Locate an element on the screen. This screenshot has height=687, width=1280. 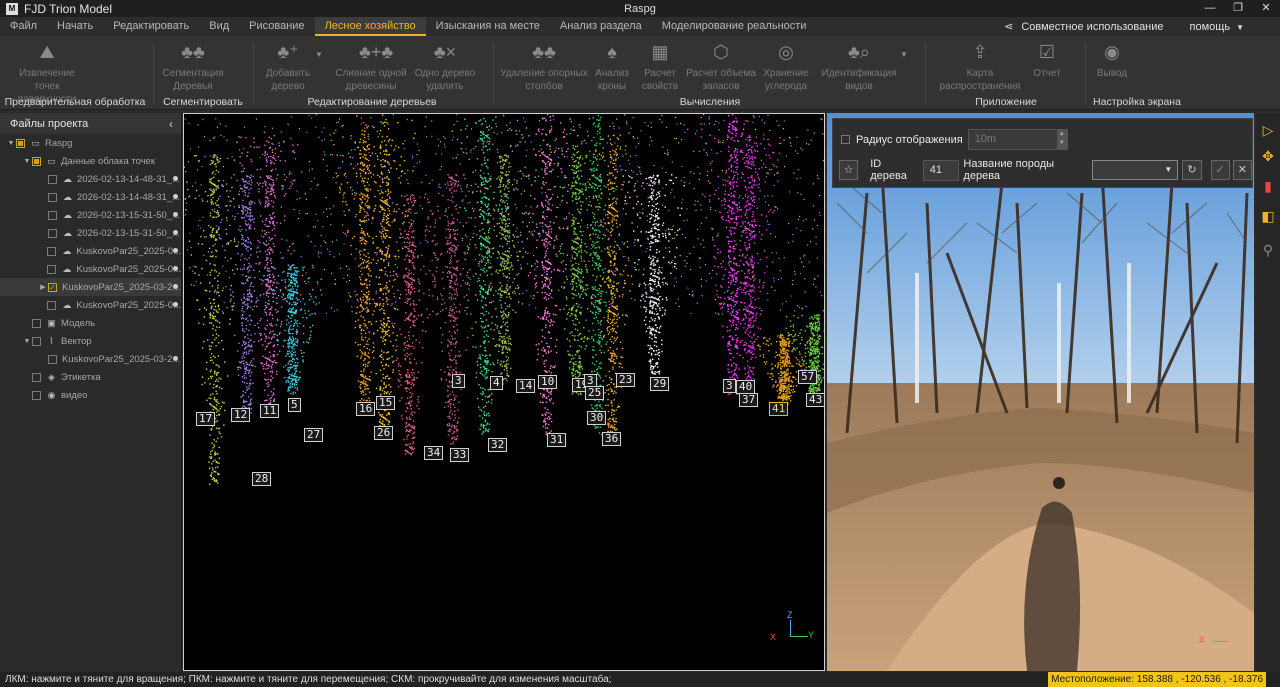
carbon-storage-button: ◎ Хранение углерода is located at coordinates (786, 66).